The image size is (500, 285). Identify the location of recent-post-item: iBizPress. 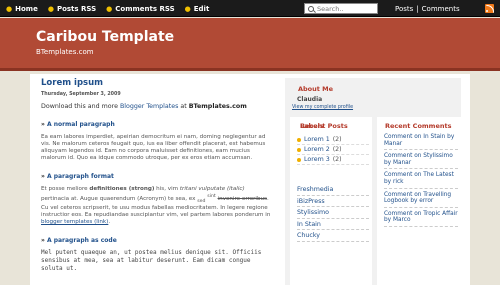
(333, 202).